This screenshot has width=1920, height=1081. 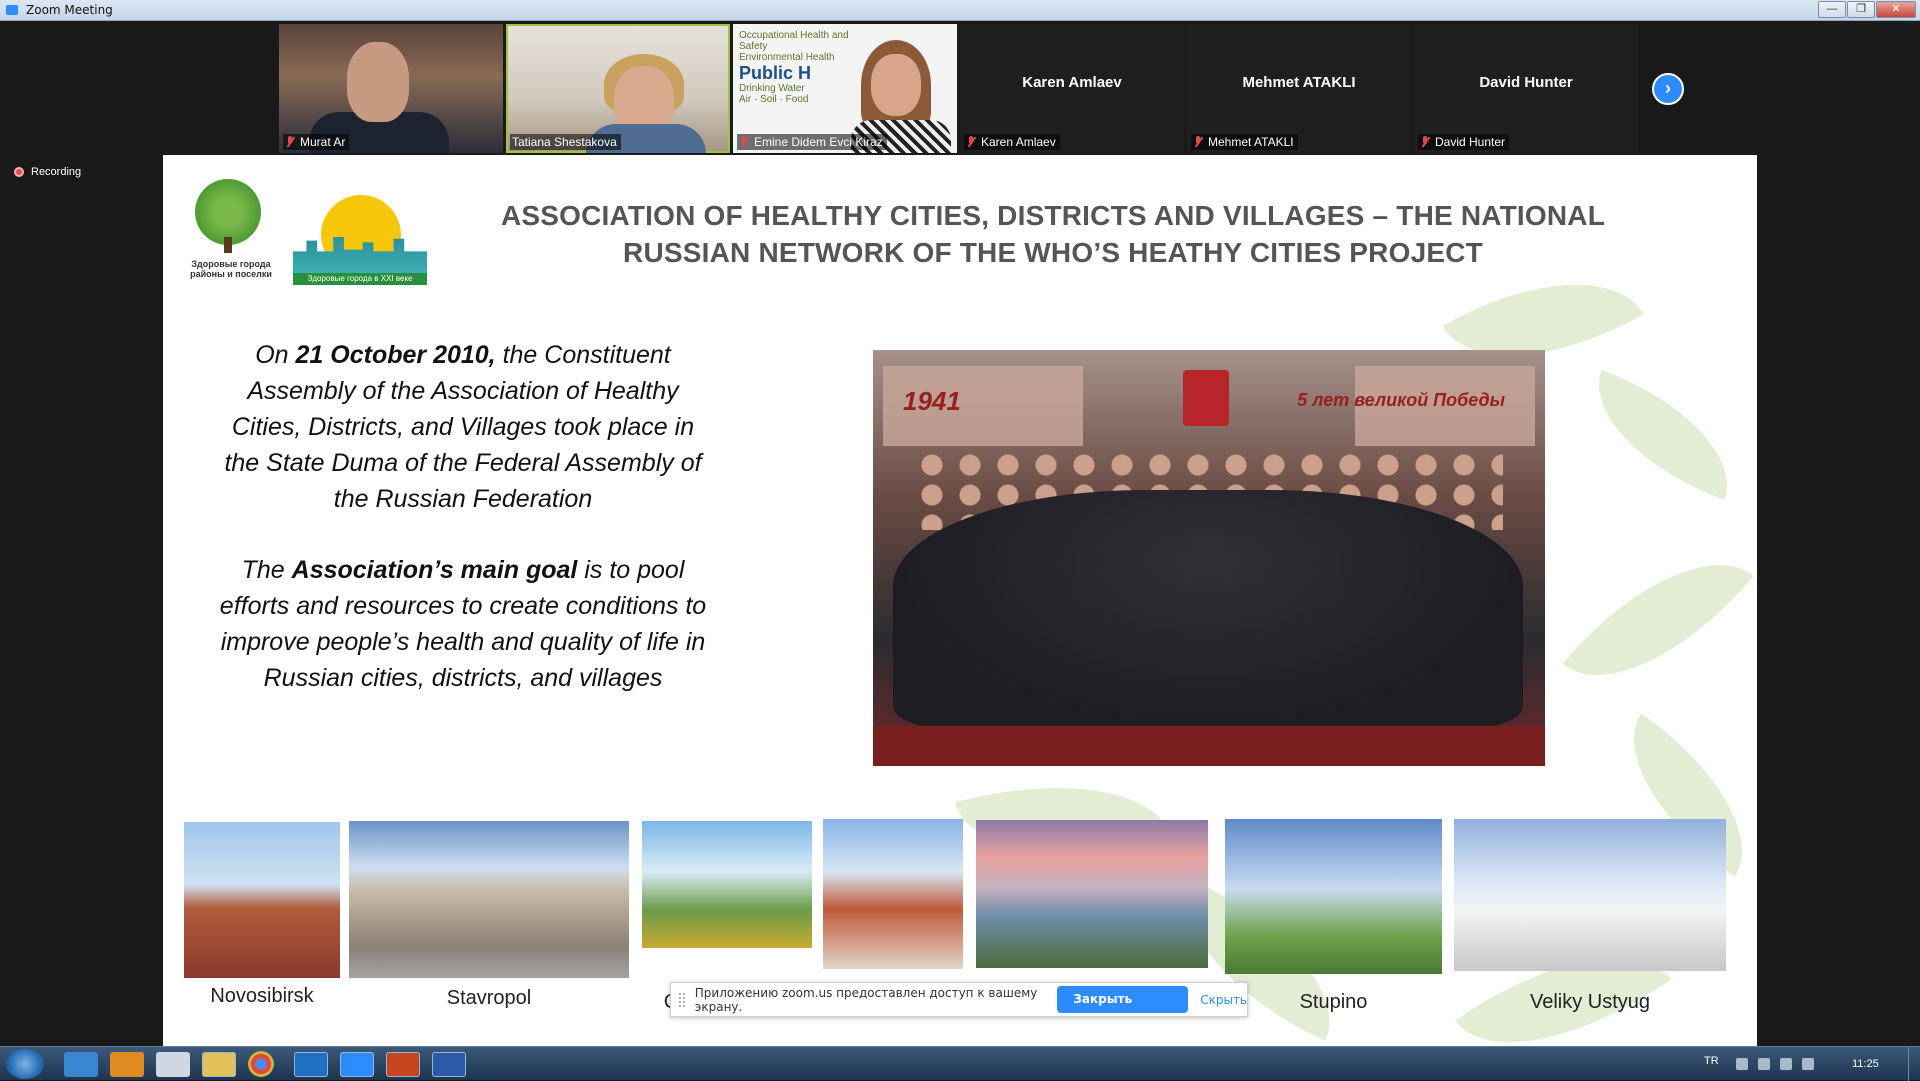 What do you see at coordinates (1865, 1064) in the screenshot?
I see `taskbar-clock: 11:25` at bounding box center [1865, 1064].